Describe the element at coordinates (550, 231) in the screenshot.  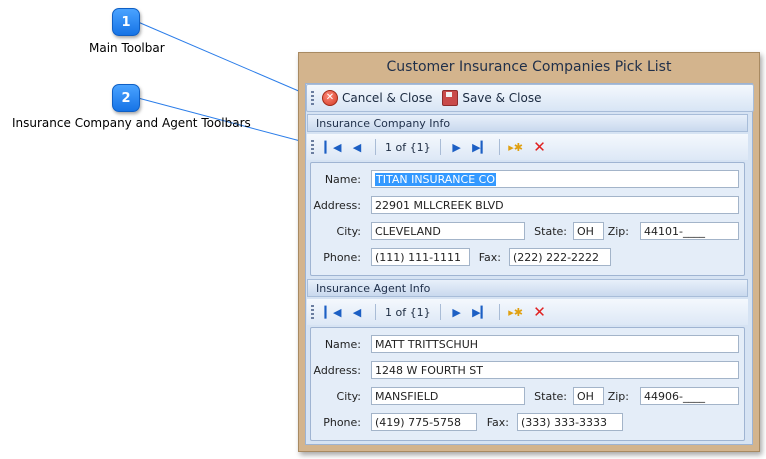
I see `company-state-label: State:` at that location.